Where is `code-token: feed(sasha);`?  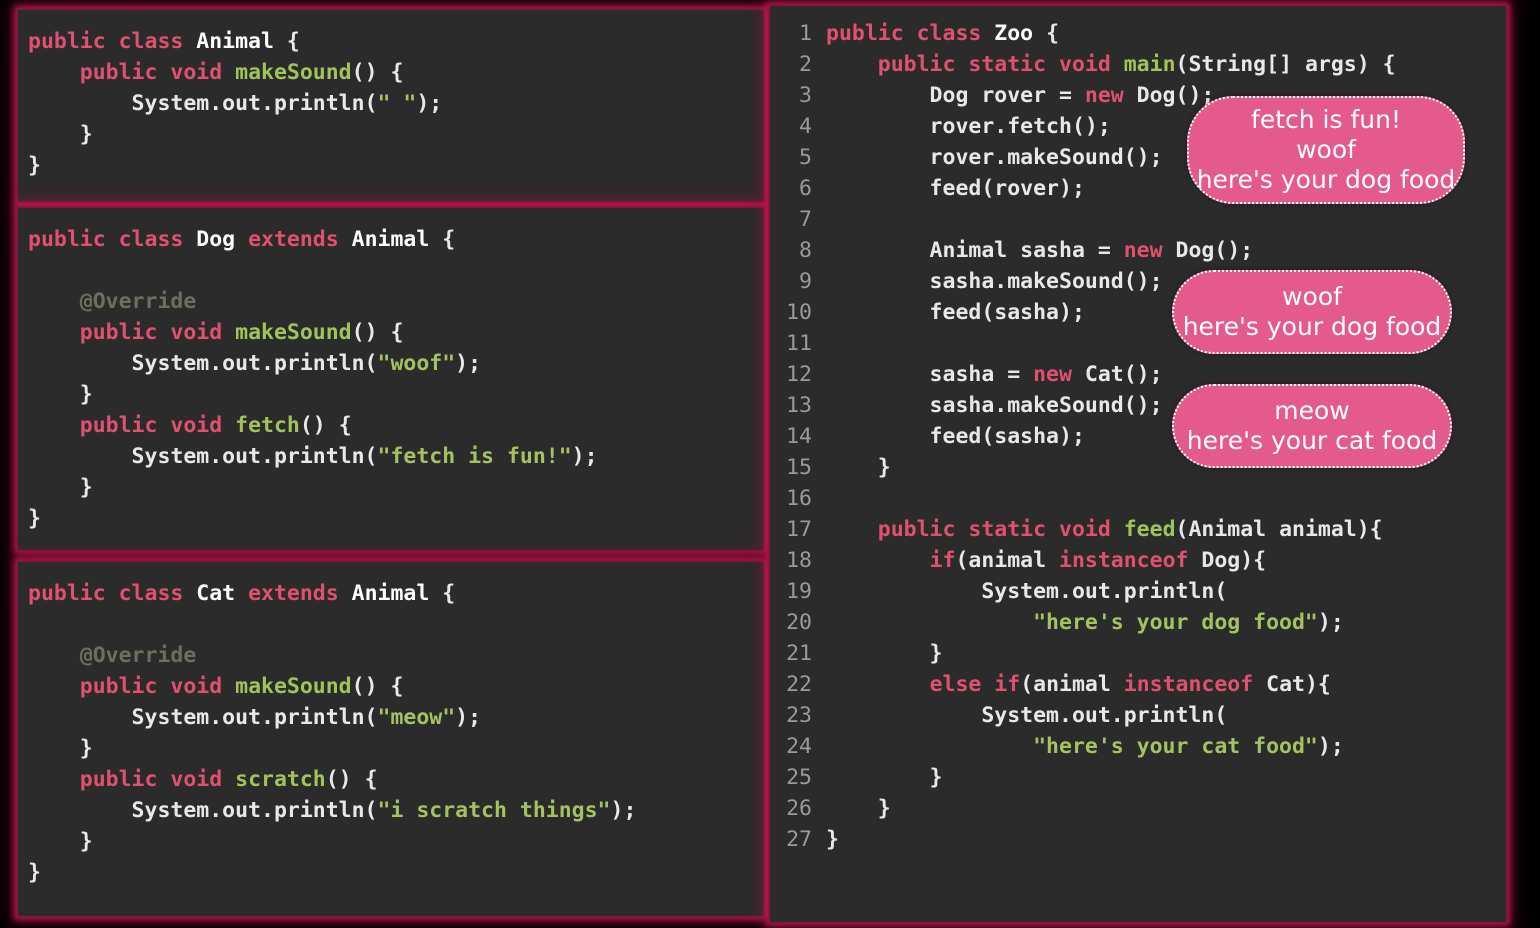 code-token: feed(sasha); is located at coordinates (955, 312).